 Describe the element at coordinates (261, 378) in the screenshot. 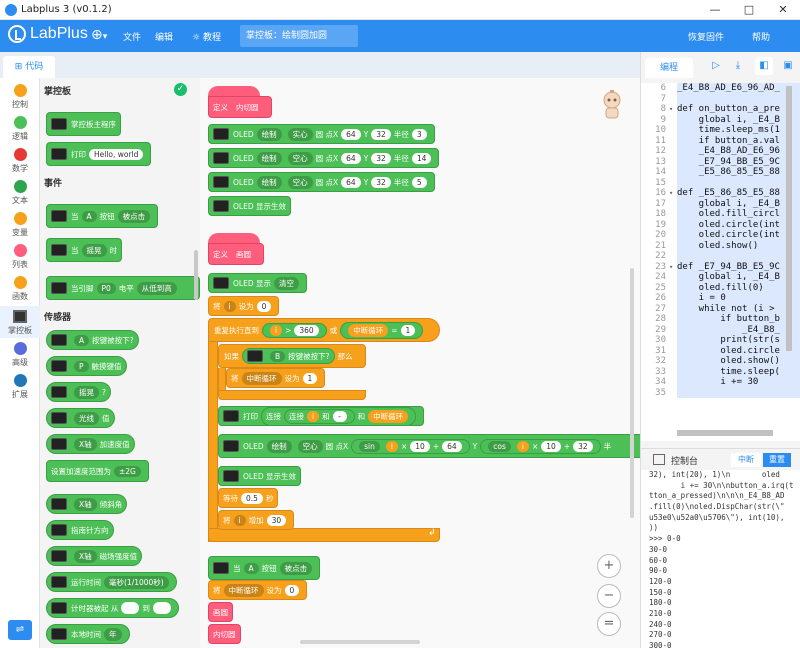

I see `variable-dropdown: 中断循环` at that location.